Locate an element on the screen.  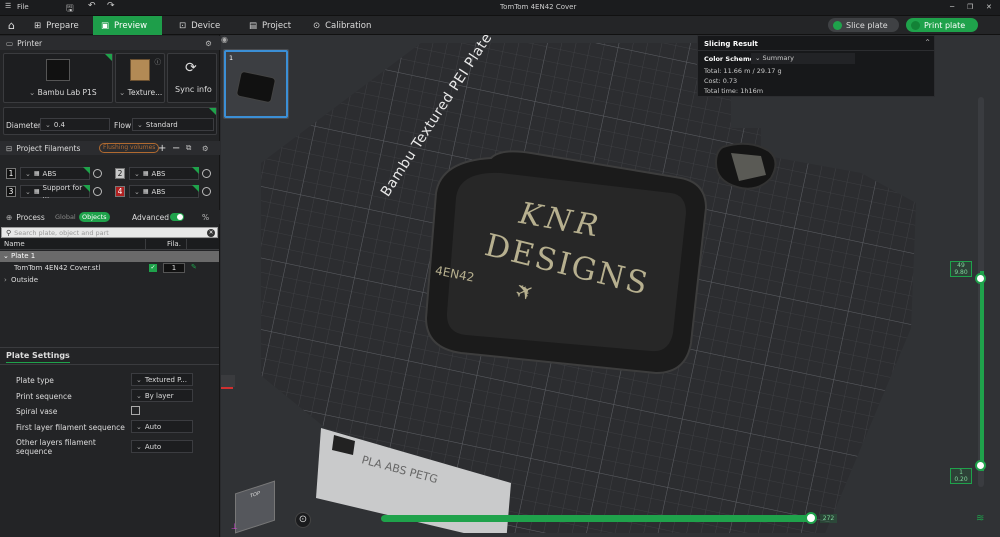
plate-row: ⌄ Plate 1 is located at coordinates (109, 256).